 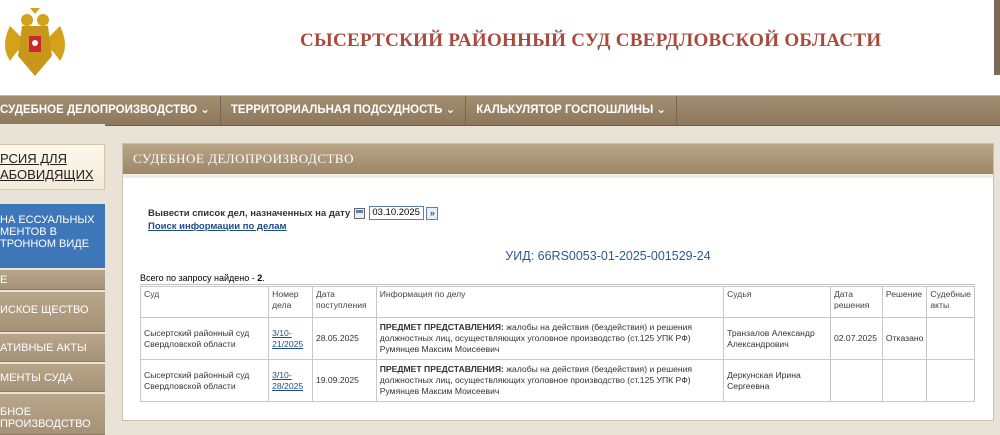 I want to click on column-header-judge: Судья, so click(x=777, y=302).